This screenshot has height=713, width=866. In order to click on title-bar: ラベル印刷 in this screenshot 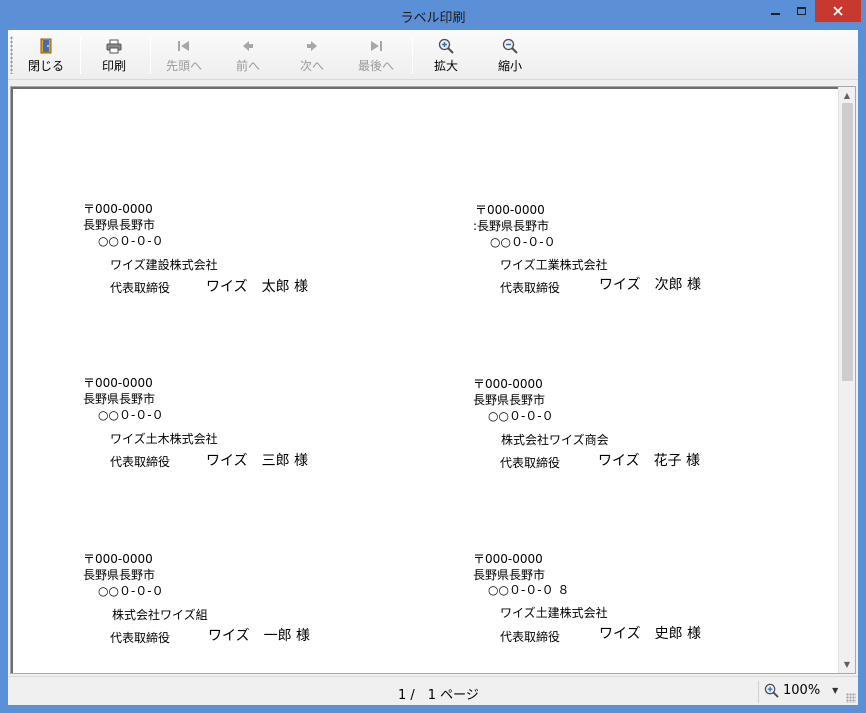, I will do `click(433, 15)`.